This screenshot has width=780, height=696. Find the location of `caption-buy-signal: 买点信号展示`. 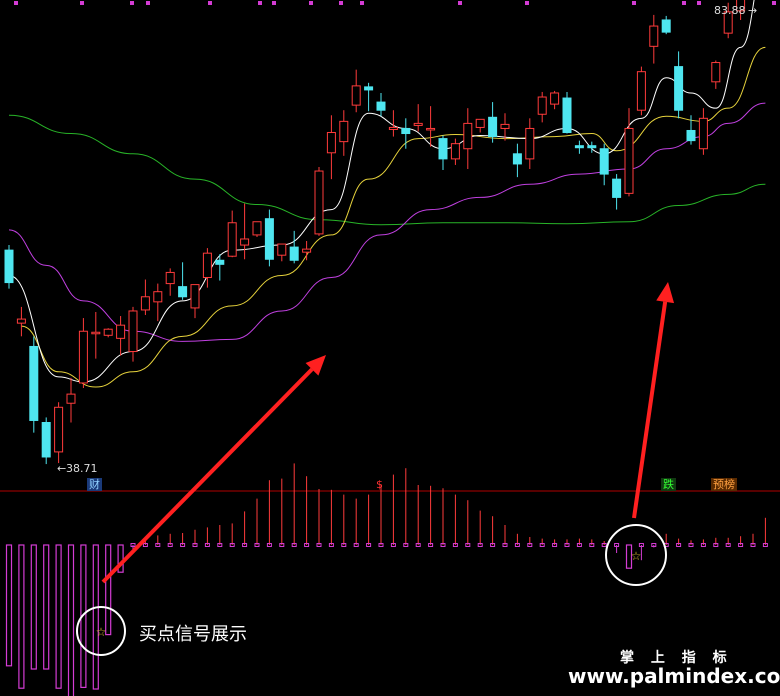

caption-buy-signal: 买点信号展示 is located at coordinates (193, 634).